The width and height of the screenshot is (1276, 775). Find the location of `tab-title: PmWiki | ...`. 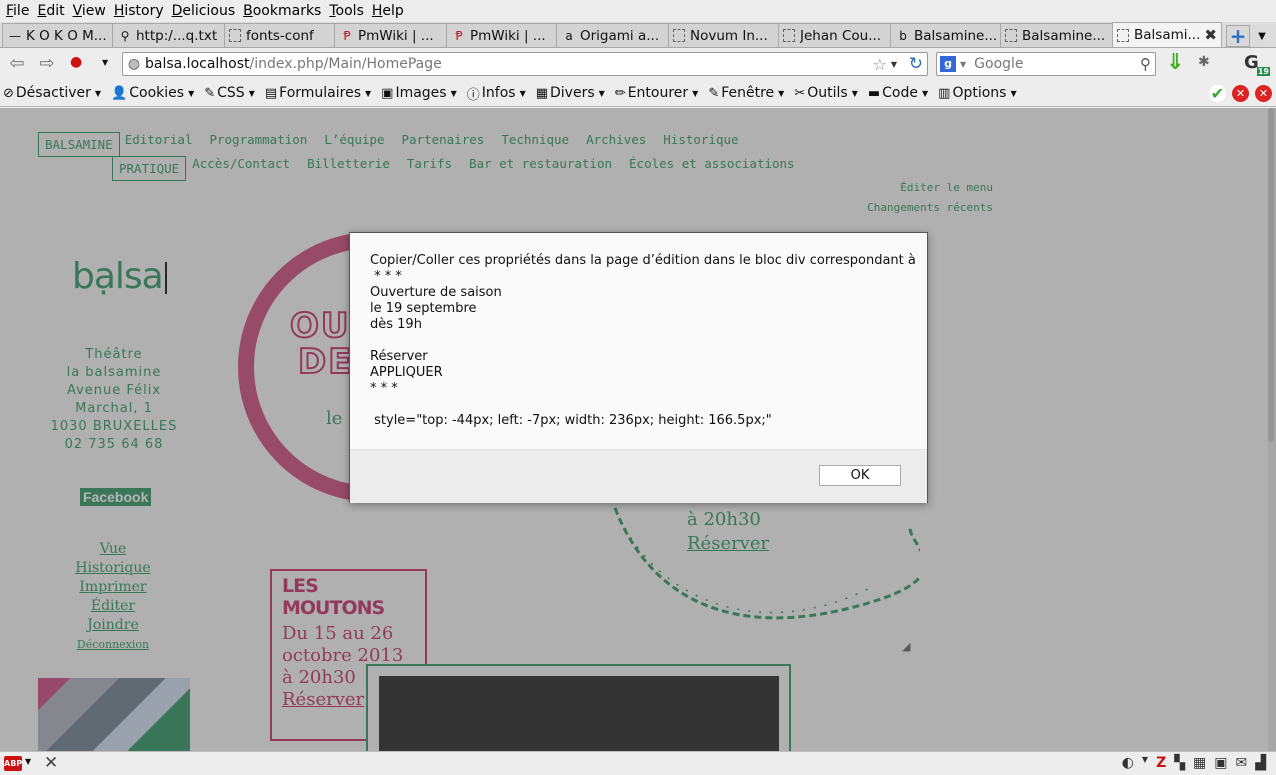

tab-title: PmWiki | ... is located at coordinates (396, 35).